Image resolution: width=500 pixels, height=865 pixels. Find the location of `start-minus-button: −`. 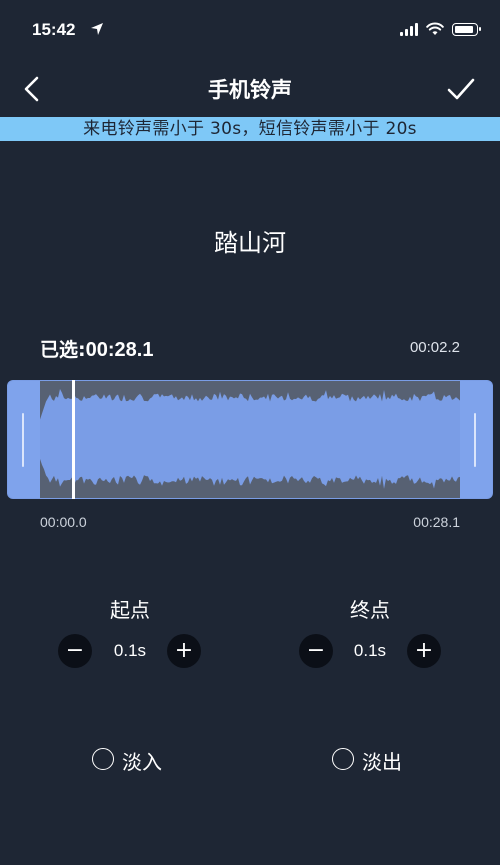

start-minus-button: − is located at coordinates (75, 651).